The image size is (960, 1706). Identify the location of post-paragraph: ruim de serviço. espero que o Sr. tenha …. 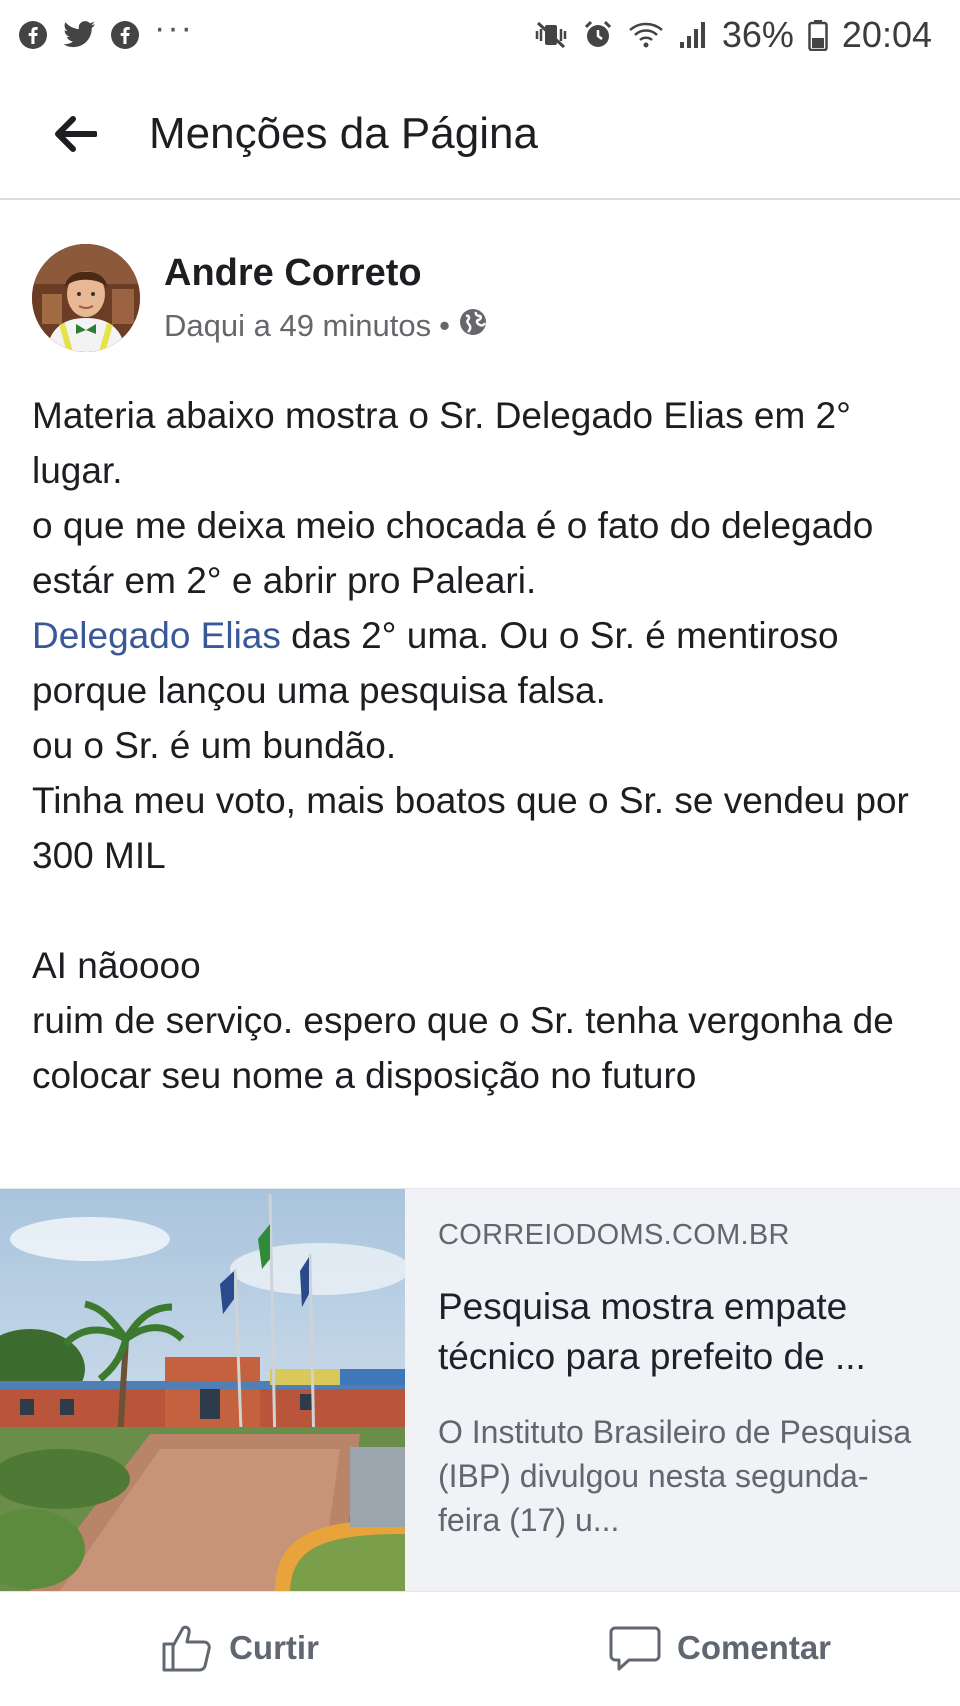
(463, 1048).